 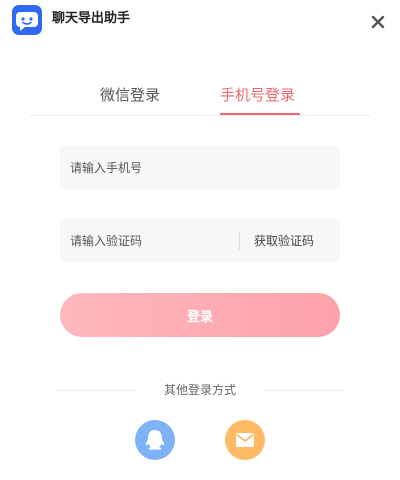 I want to click on code-field: 获取验证码, so click(x=200, y=240).